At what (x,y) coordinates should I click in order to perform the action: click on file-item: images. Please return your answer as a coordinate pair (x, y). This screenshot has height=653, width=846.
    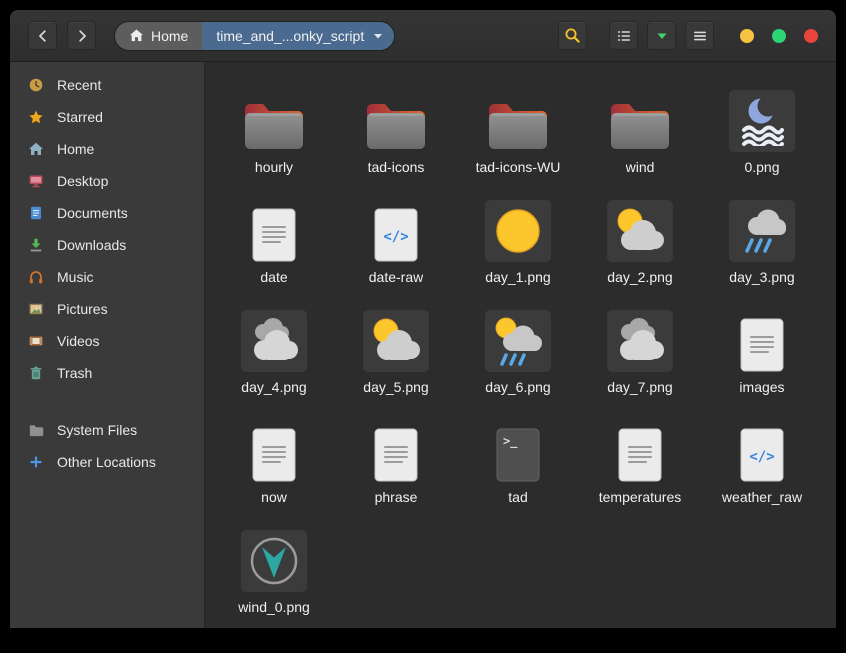
    Looking at the image, I should click on (762, 359).